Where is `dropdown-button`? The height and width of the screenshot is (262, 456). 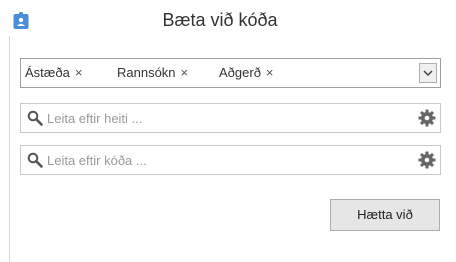
dropdown-button is located at coordinates (428, 73).